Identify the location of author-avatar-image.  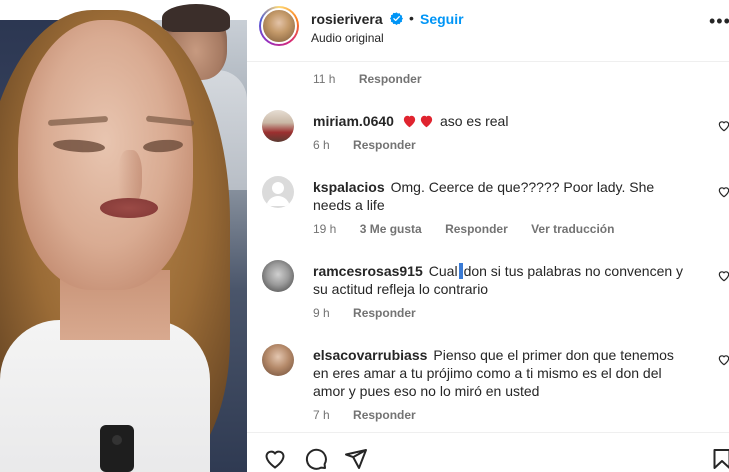
(279, 26).